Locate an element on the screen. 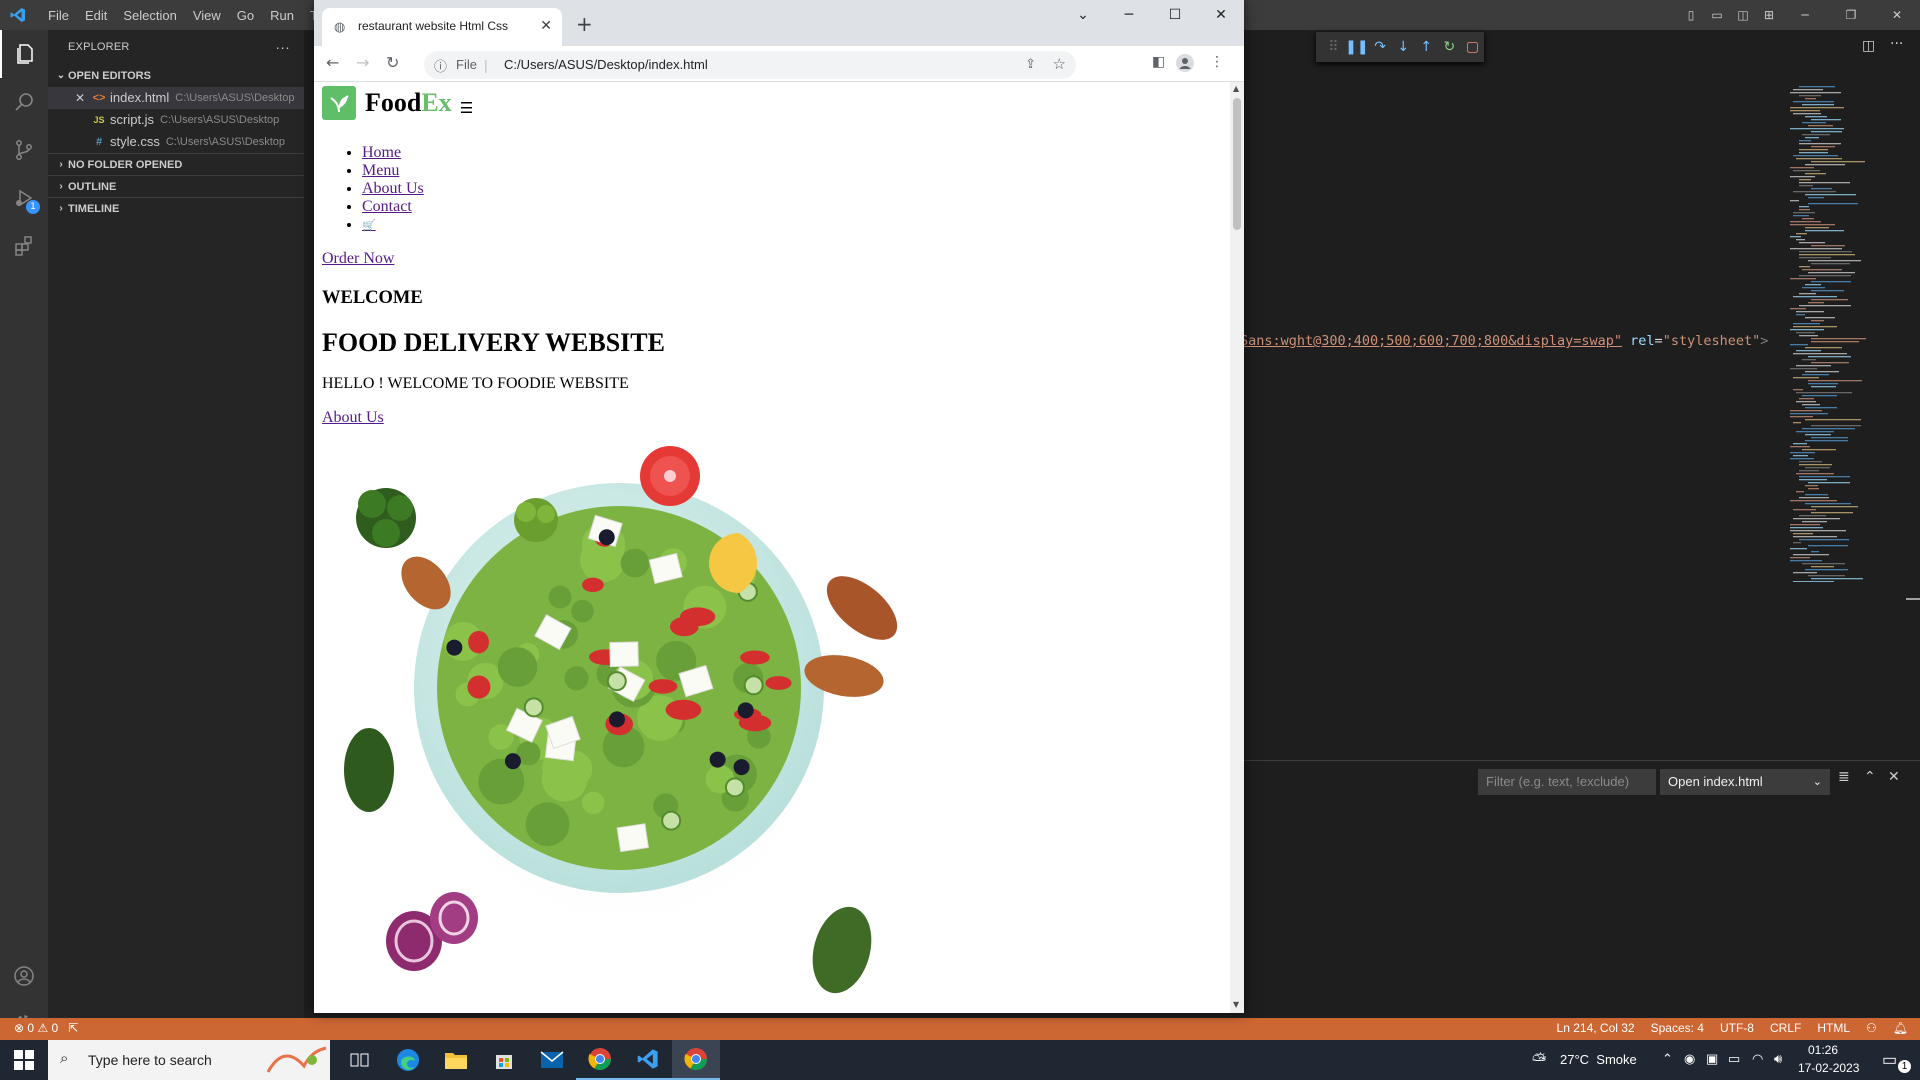  file-explorer-icon is located at coordinates (456, 1060).